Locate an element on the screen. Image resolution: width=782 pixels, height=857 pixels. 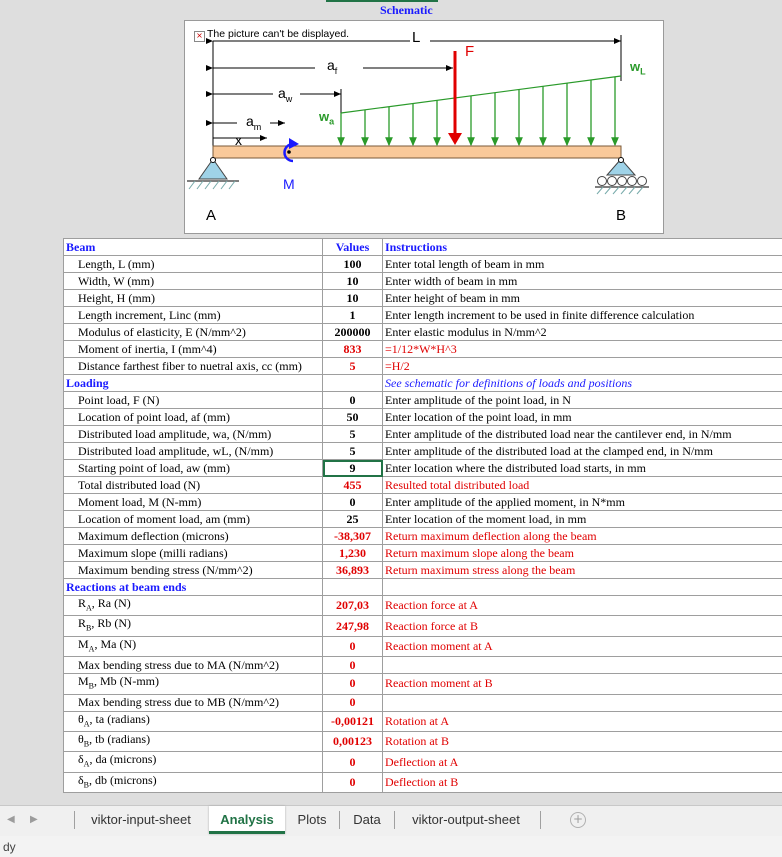
beam-section-header: Beam is located at coordinates (193, 247).